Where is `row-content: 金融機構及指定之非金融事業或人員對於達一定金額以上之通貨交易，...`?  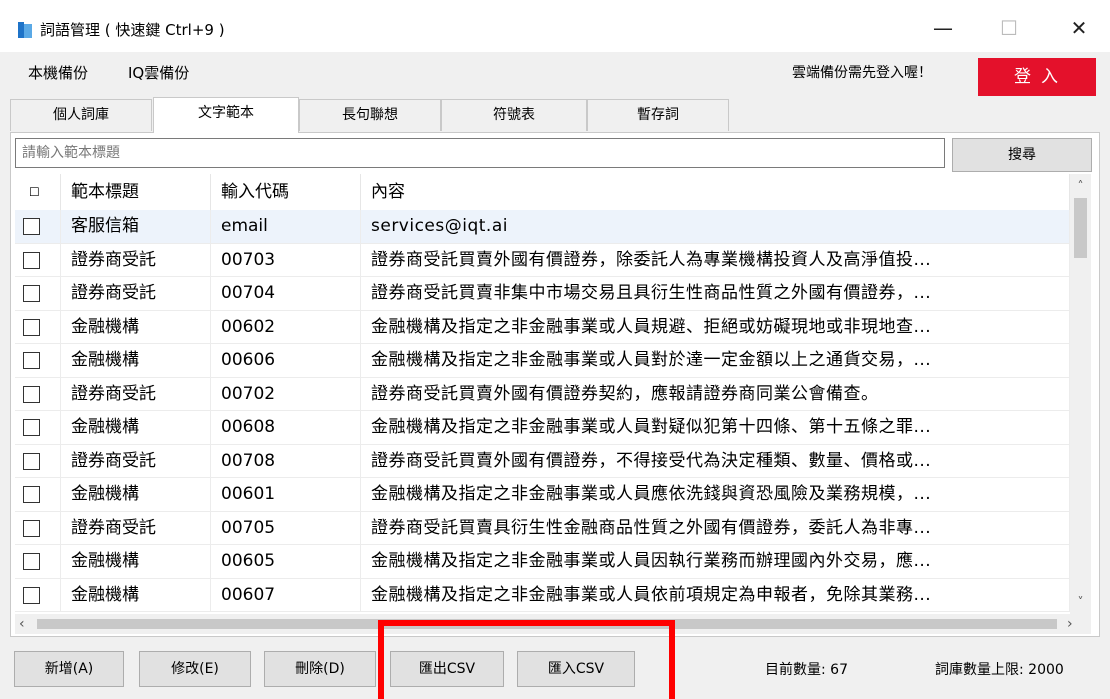 row-content: 金融機構及指定之非金融事業或人員對於達一定金額以上之通貨交易，... is located at coordinates (715, 361).